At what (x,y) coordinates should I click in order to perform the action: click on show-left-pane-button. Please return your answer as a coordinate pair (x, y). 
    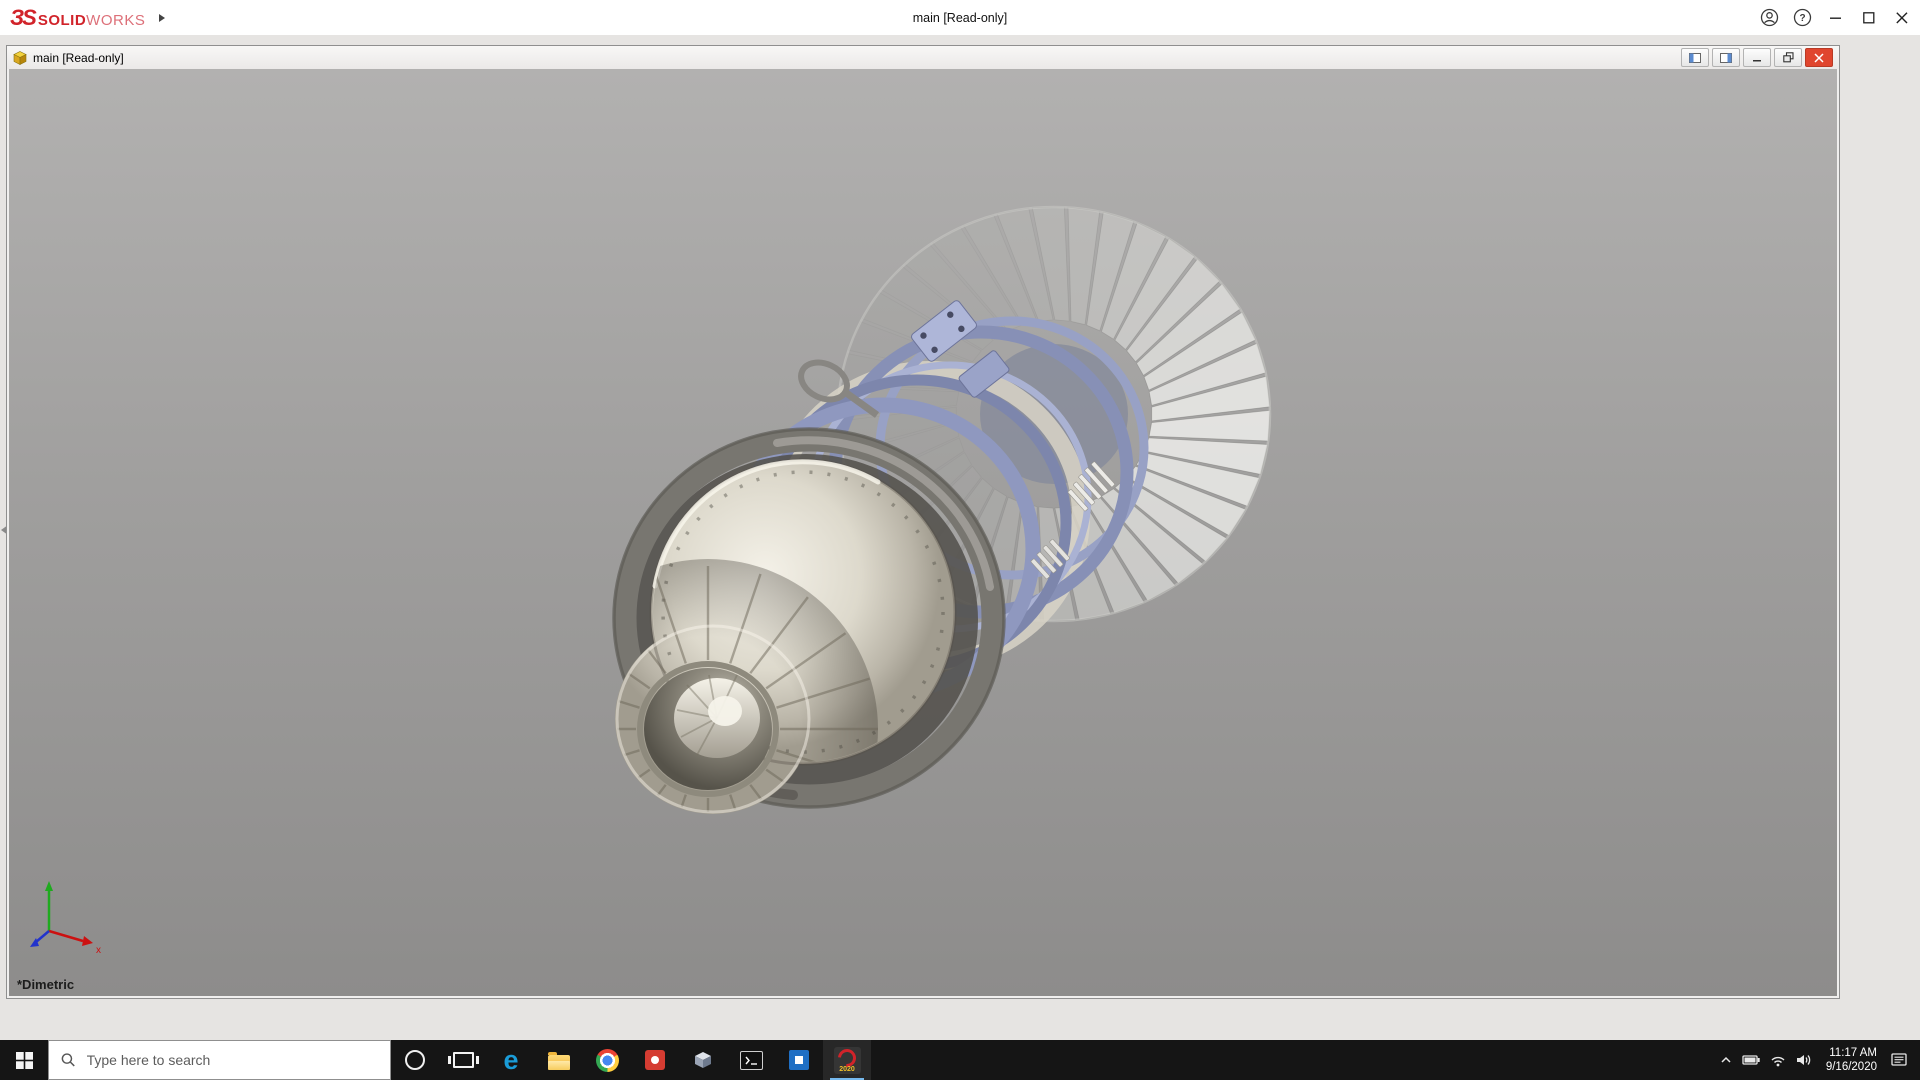
    Looking at the image, I should click on (1695, 57).